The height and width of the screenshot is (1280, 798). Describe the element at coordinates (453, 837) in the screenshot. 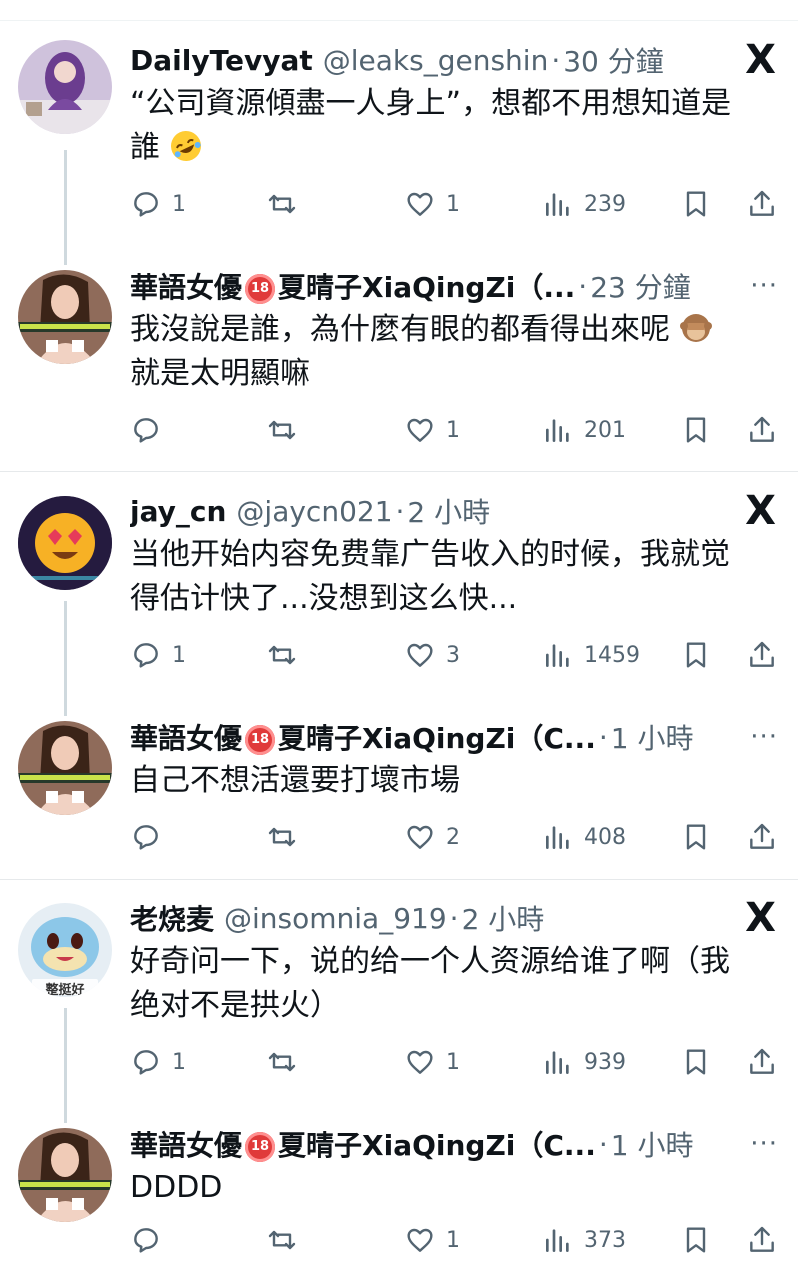

I see `like-count: 2` at that location.